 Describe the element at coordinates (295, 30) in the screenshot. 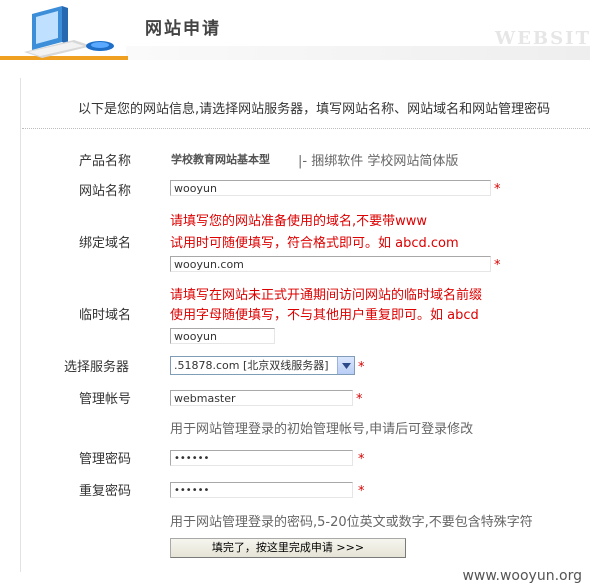

I see `header-banner: 网站申请 WEBSITE` at that location.